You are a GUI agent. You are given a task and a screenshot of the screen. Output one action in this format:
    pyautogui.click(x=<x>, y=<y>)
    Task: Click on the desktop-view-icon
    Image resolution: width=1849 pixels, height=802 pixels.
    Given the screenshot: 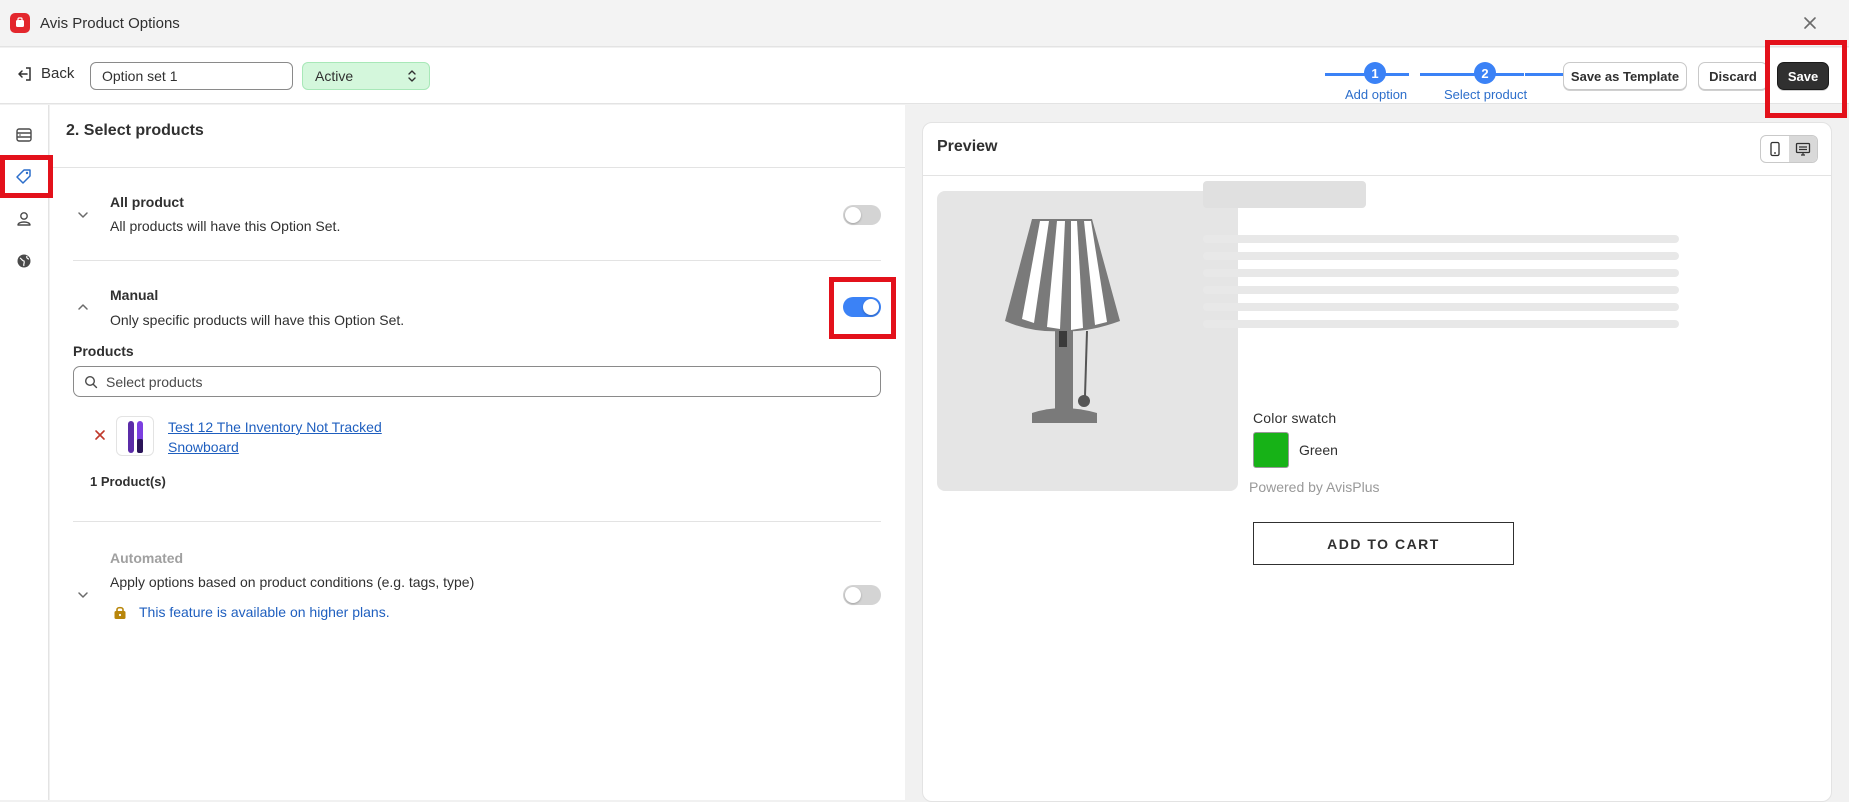 What is the action you would take?
    pyautogui.click(x=1803, y=149)
    